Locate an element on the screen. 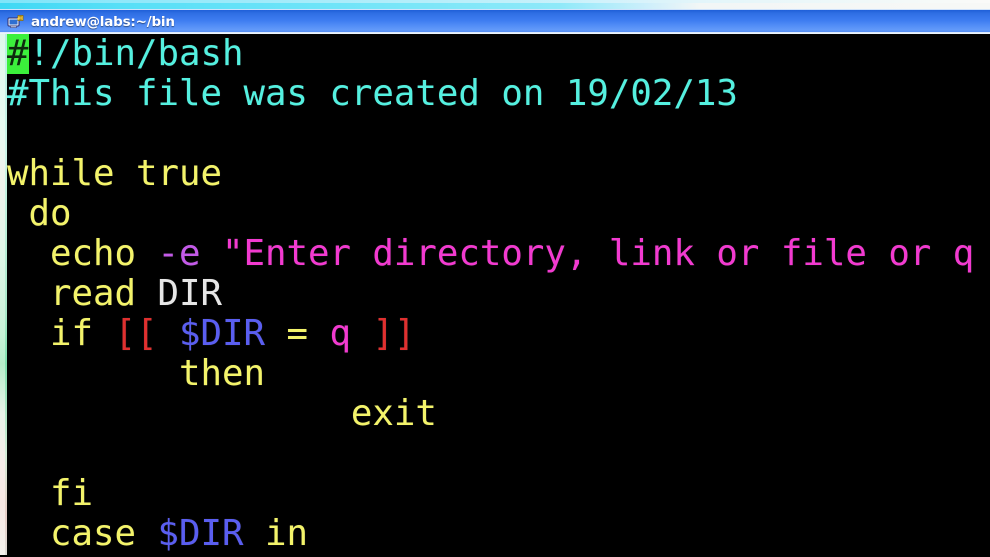 This screenshot has height=557, width=990. line-7-read-seg-0: read is located at coordinates (82, 293).